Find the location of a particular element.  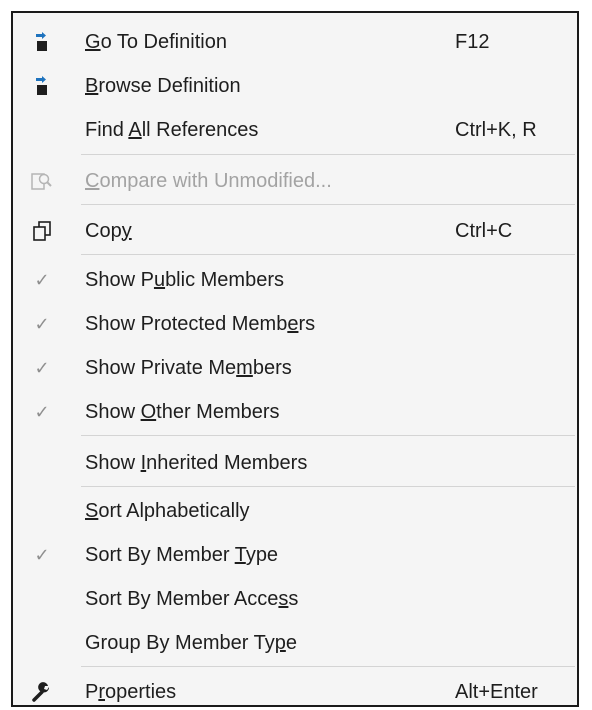

menu-item-show-public-members: ✓ Show Public Members is located at coordinates (295, 280).